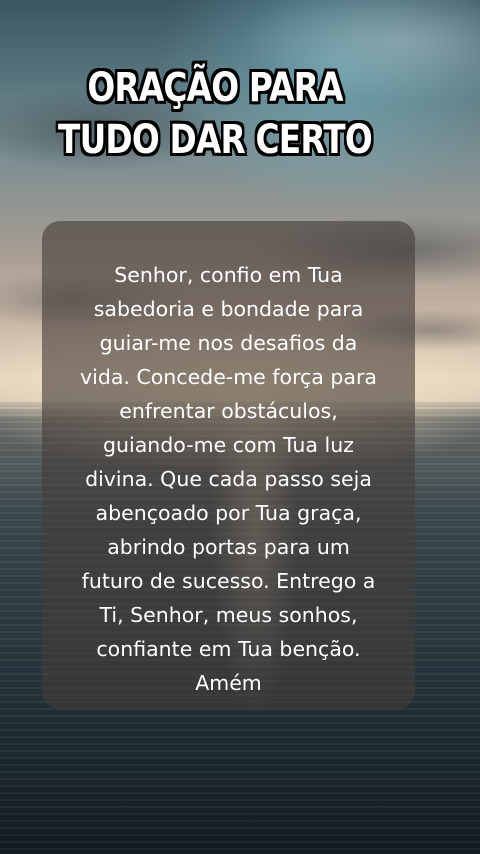 This screenshot has height=854, width=480. I want to click on prayer-closing: Amém, so click(228, 683).